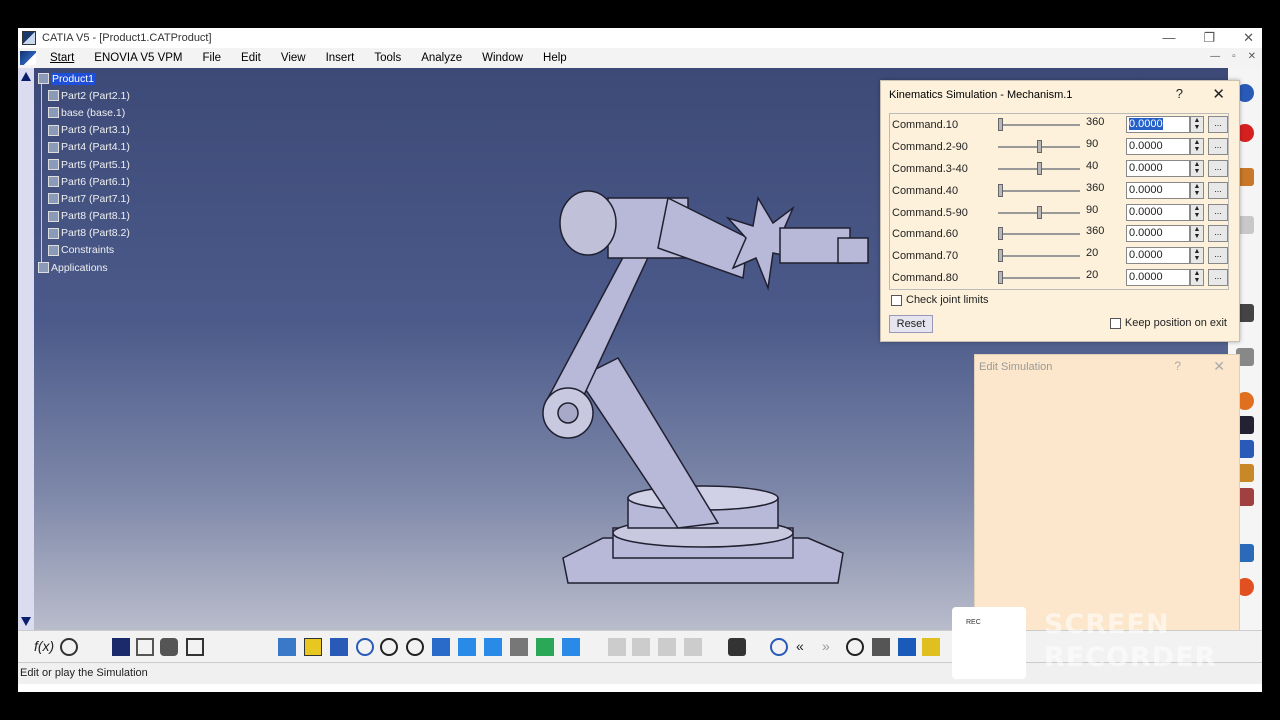 This screenshot has height=720, width=1280. What do you see at coordinates (313, 647) in the screenshot?
I see `fit-all-icon` at bounding box center [313, 647].